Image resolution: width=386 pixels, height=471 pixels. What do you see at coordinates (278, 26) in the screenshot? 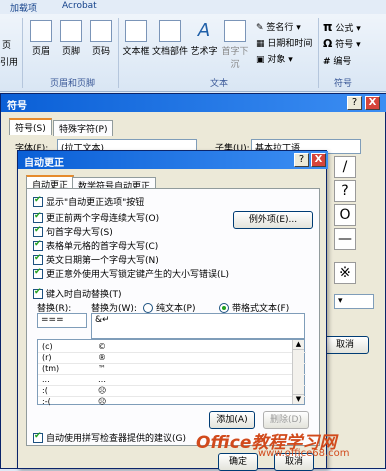
I see `signature-line-item: ✎ 签名行 ▾` at bounding box center [278, 26].